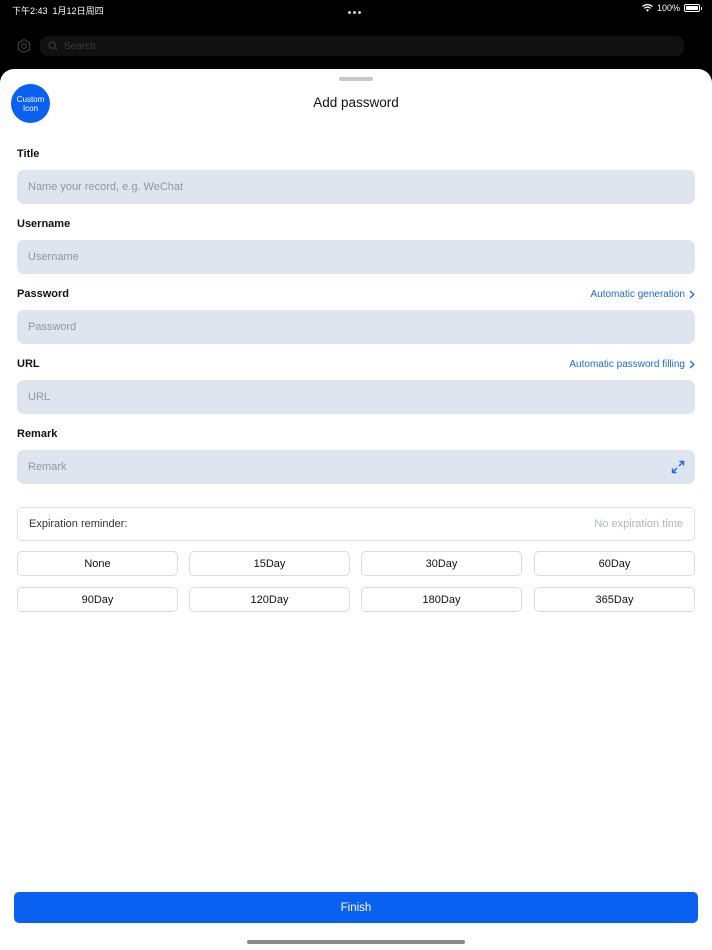  What do you see at coordinates (24, 46) in the screenshot?
I see `gear-icon` at bounding box center [24, 46].